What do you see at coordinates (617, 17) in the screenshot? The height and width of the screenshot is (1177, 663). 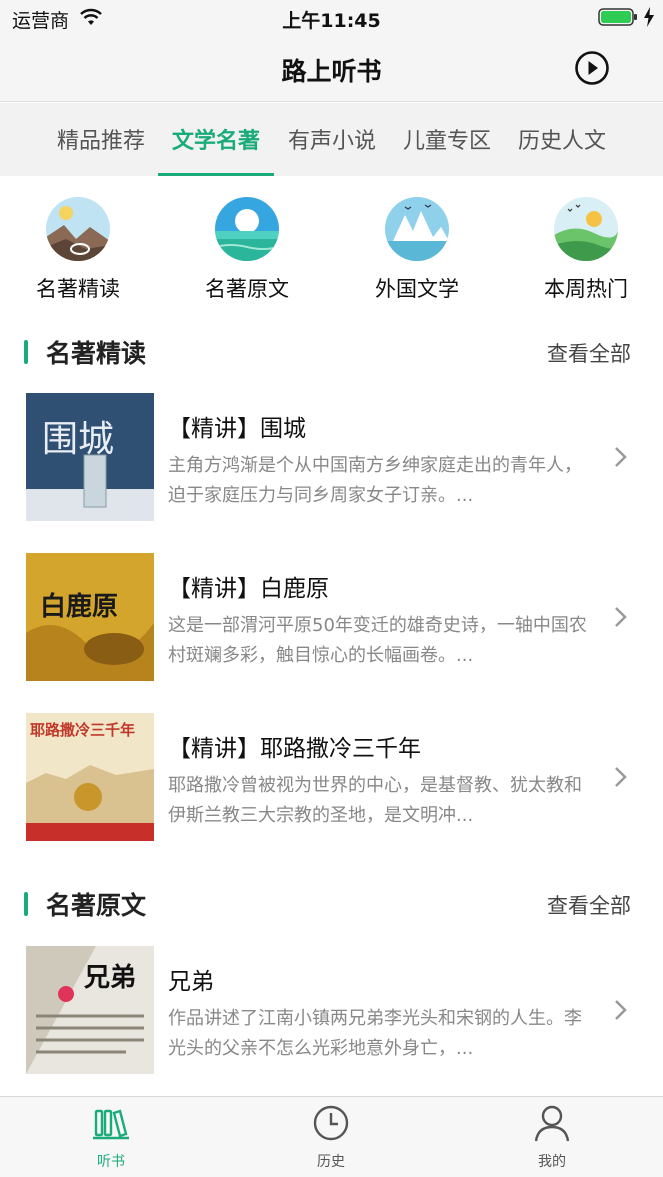 I see `battery-icon` at bounding box center [617, 17].